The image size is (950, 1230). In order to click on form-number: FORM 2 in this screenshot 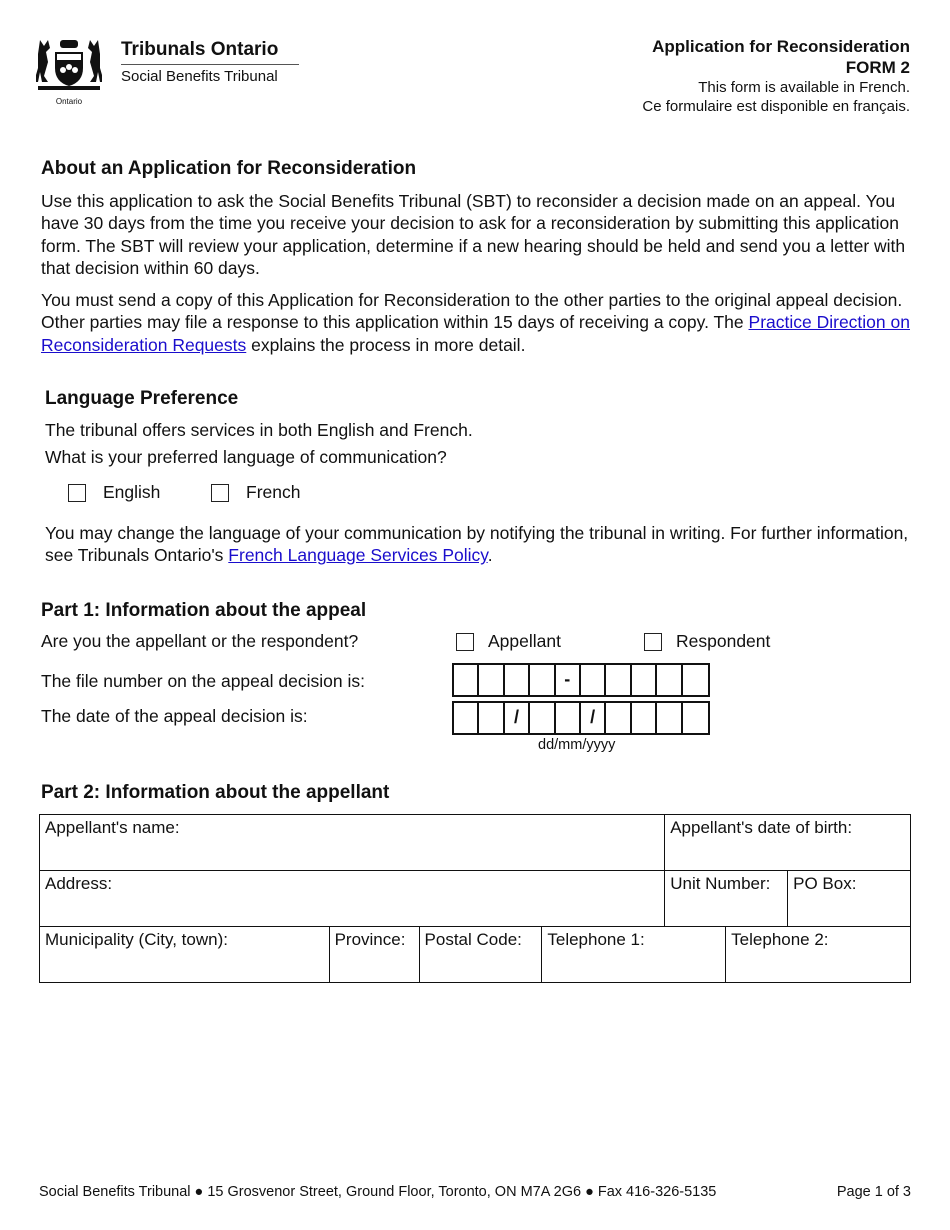, I will do `click(877, 67)`.